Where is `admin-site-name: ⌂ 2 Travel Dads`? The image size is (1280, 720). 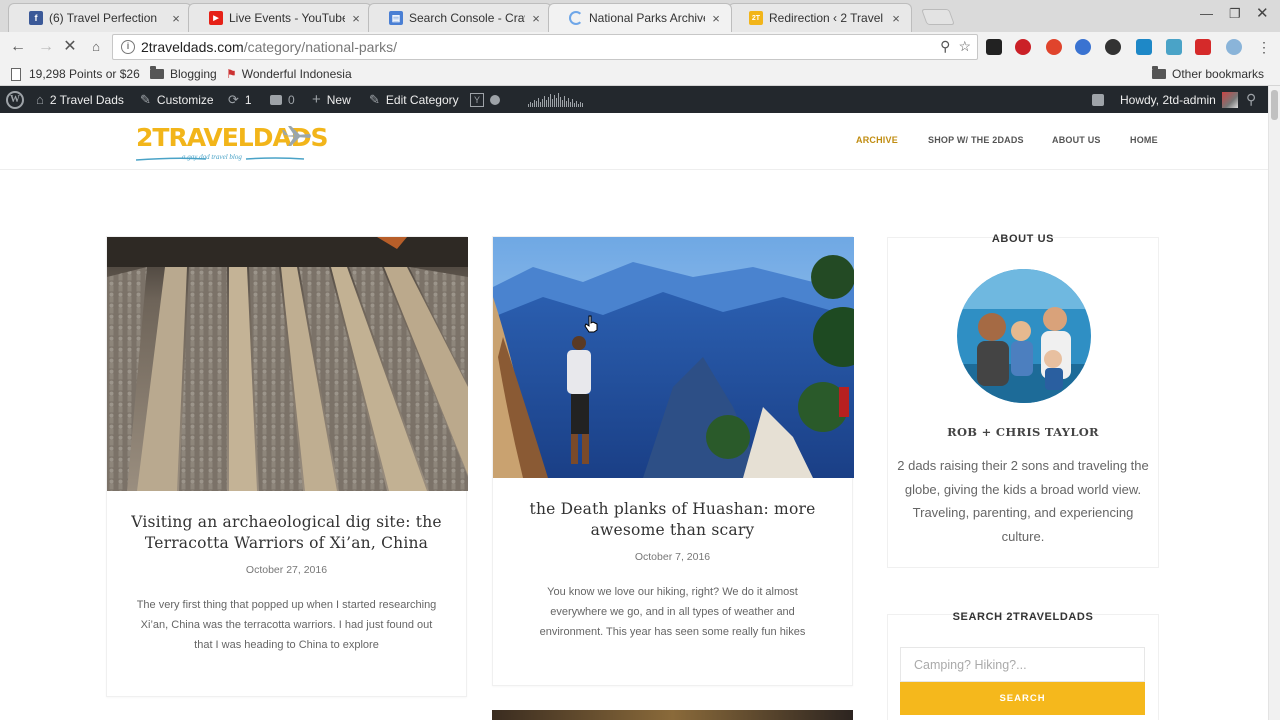 admin-site-name: ⌂ 2 Travel Dads is located at coordinates (80, 99).